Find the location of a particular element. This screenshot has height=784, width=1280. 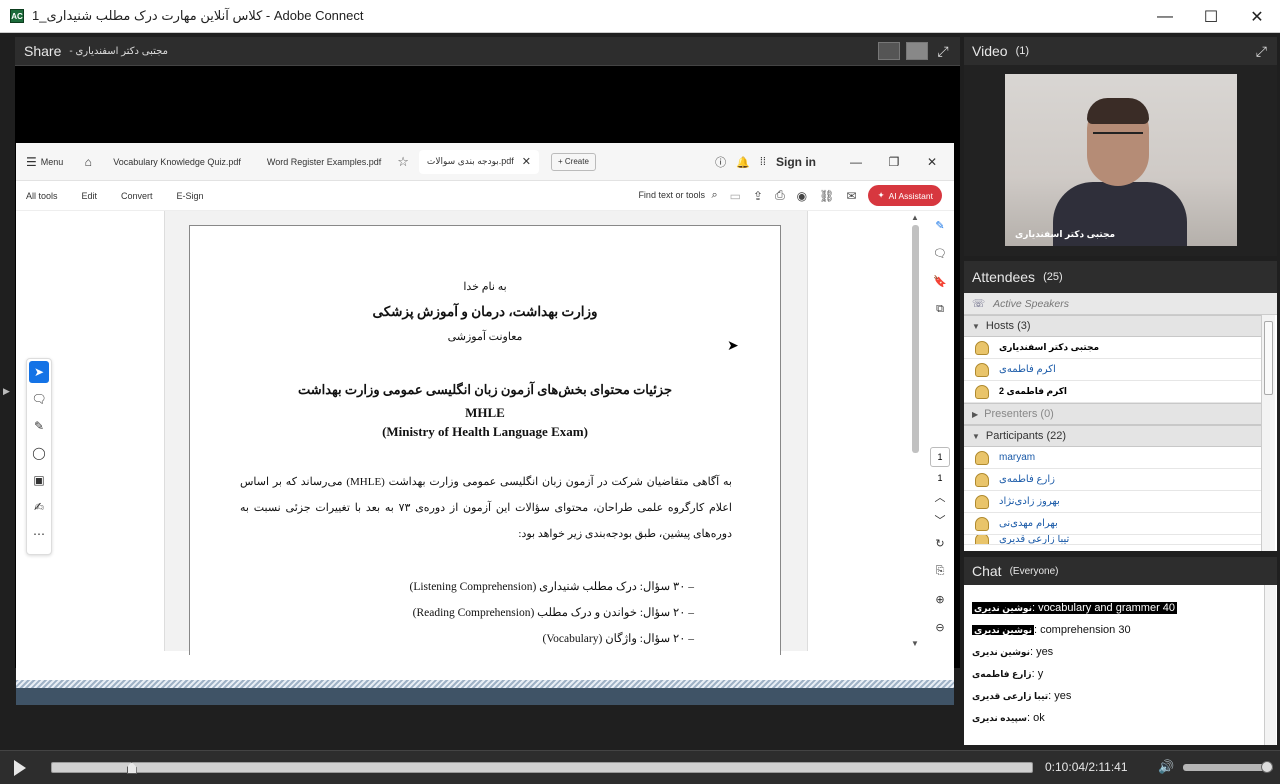

attendee-row: بهرام مهدی‌نی is located at coordinates (1112, 524).